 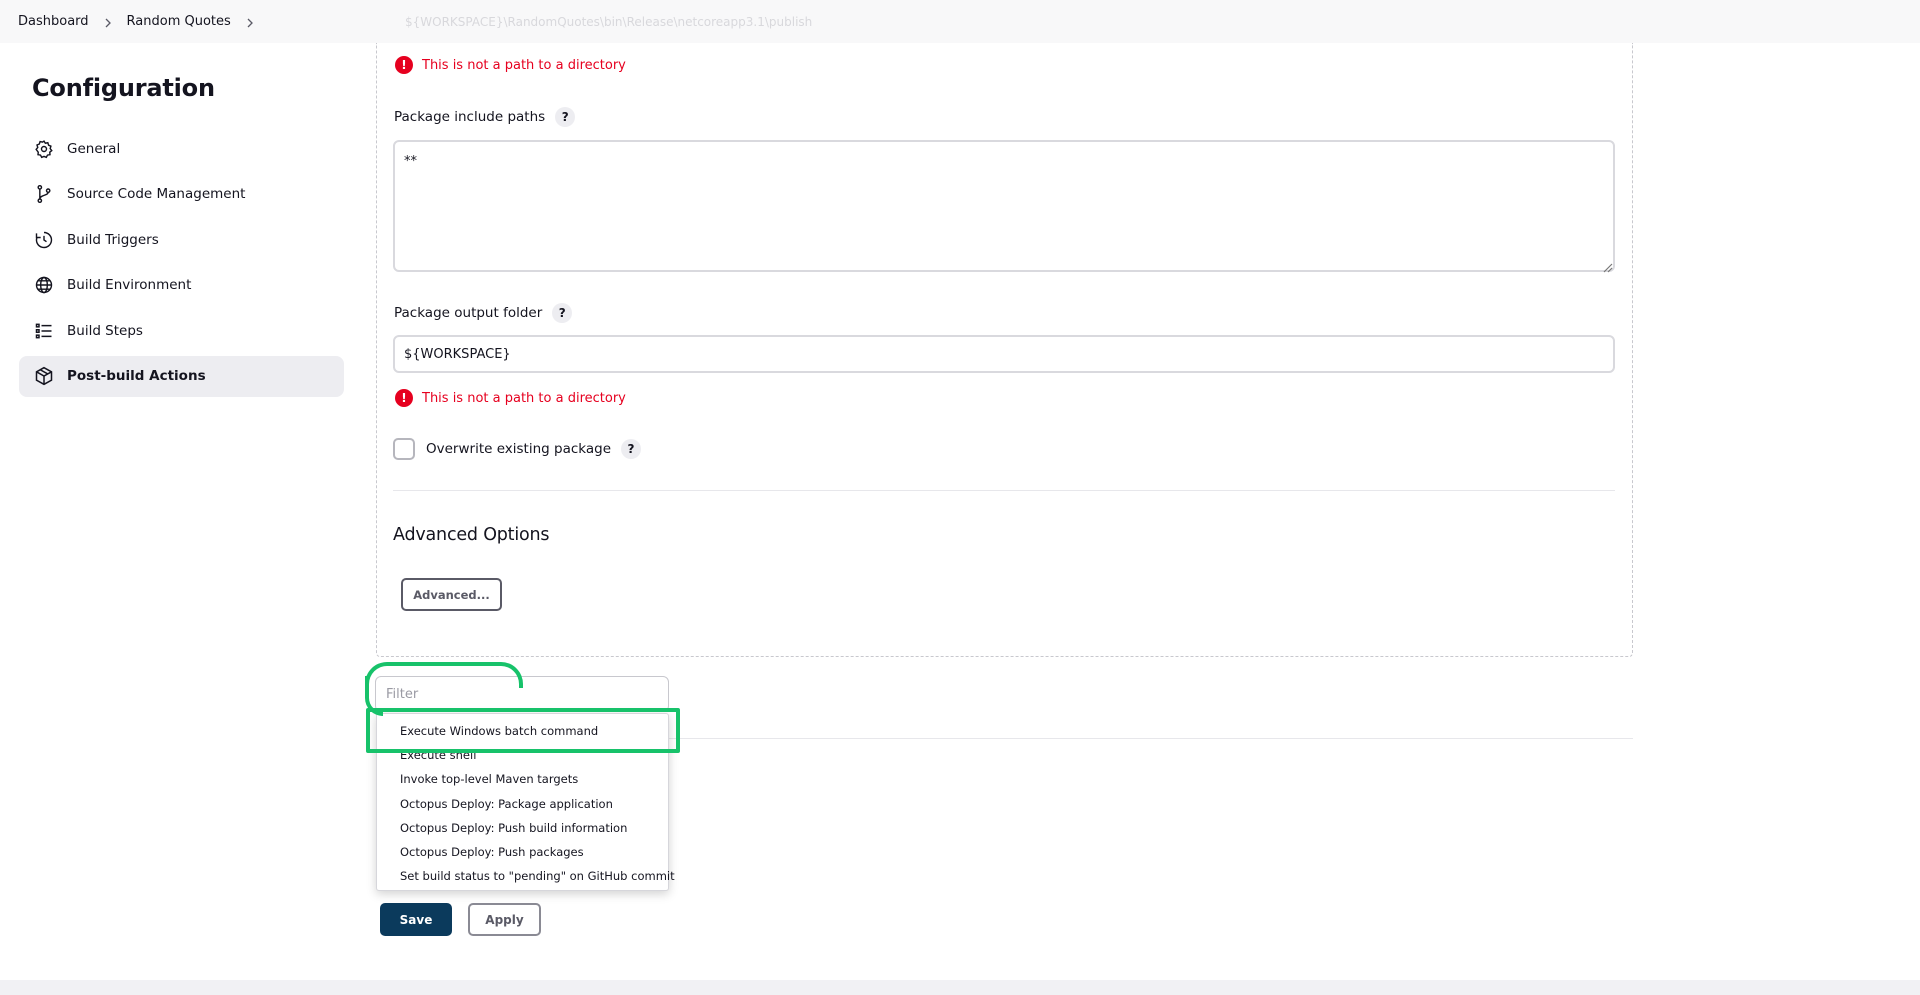 What do you see at coordinates (485, 117) in the screenshot?
I see `include-paths-label: Package include paths ?` at bounding box center [485, 117].